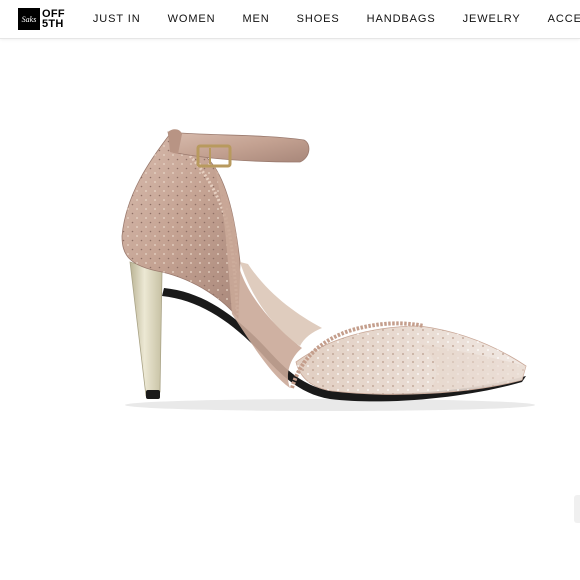  I want to click on logo-word-line2: 5TH, so click(53, 24).